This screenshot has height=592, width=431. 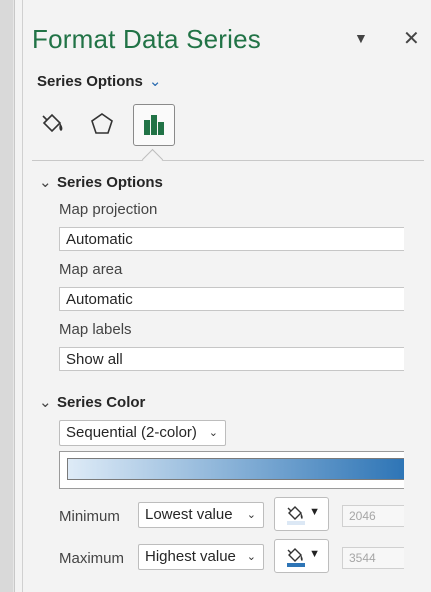 What do you see at coordinates (190, 556) in the screenshot?
I see `maximum-type-value: Highest value` at bounding box center [190, 556].